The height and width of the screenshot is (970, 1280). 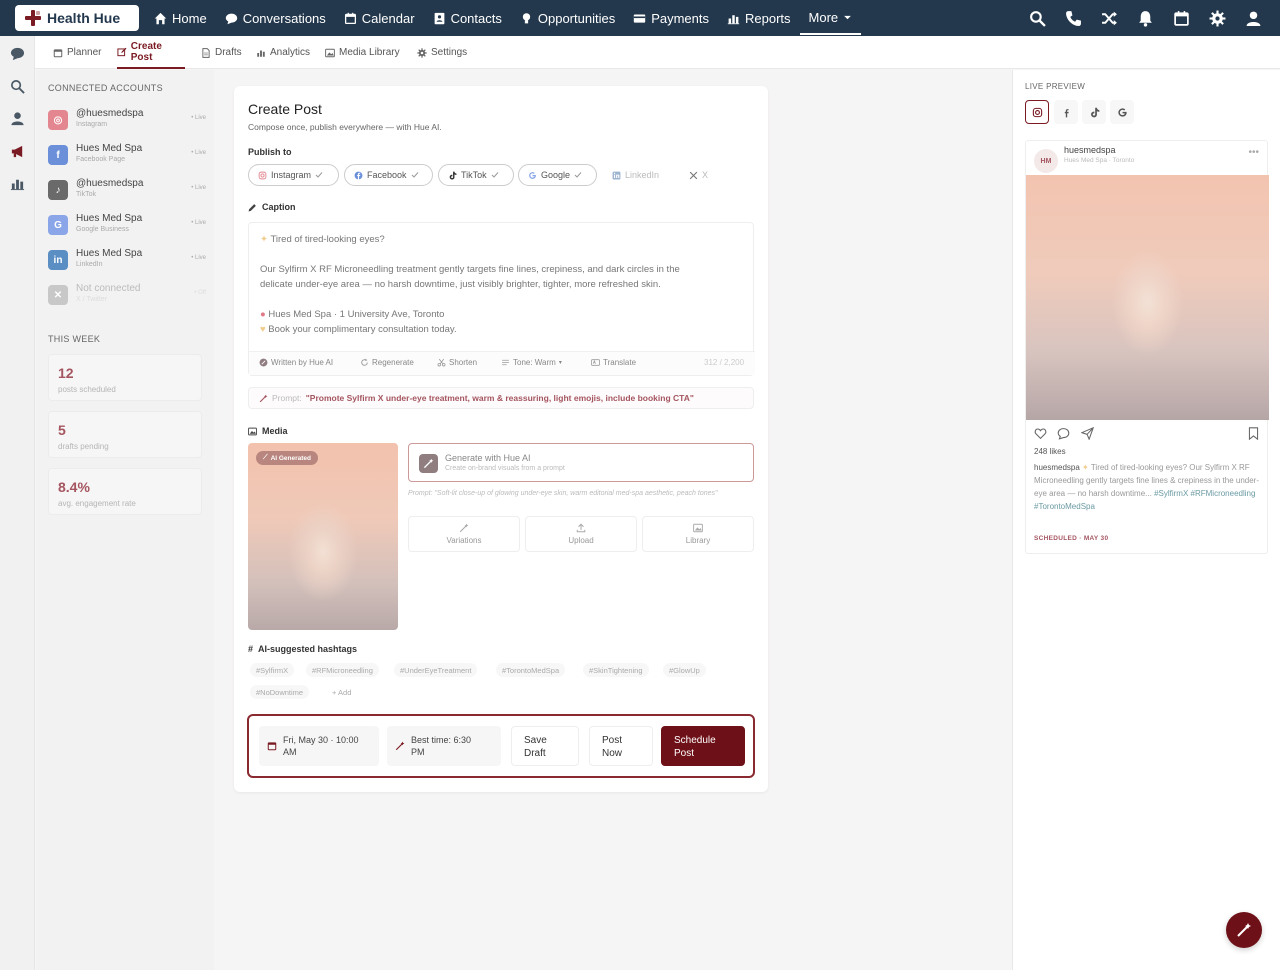 What do you see at coordinates (58, 295) in the screenshot?
I see `x-icon: ✕` at bounding box center [58, 295].